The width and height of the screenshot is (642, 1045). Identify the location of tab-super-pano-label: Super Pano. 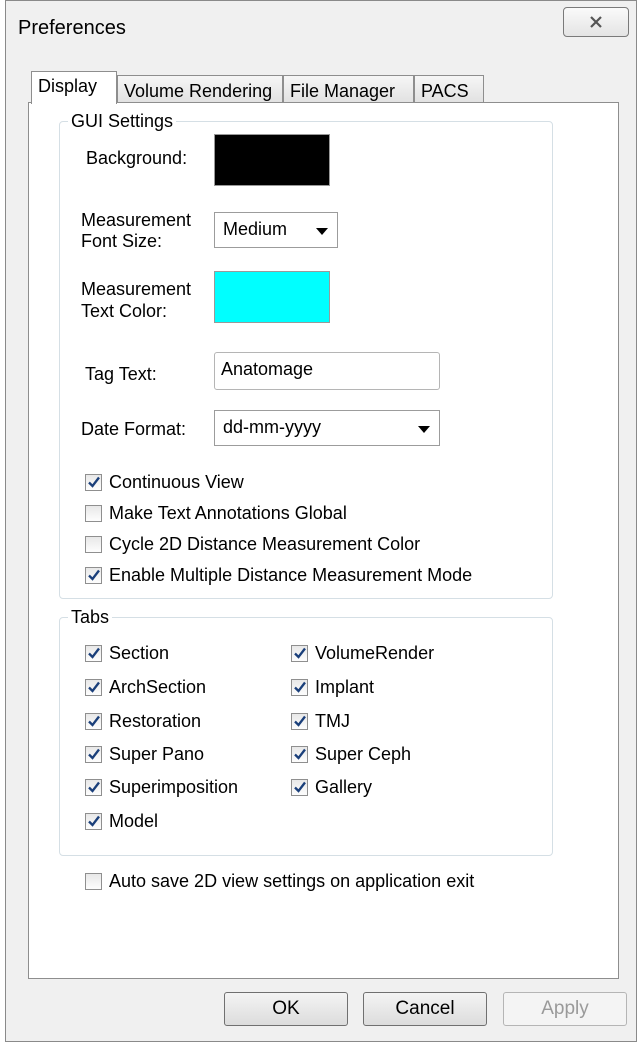
(157, 754).